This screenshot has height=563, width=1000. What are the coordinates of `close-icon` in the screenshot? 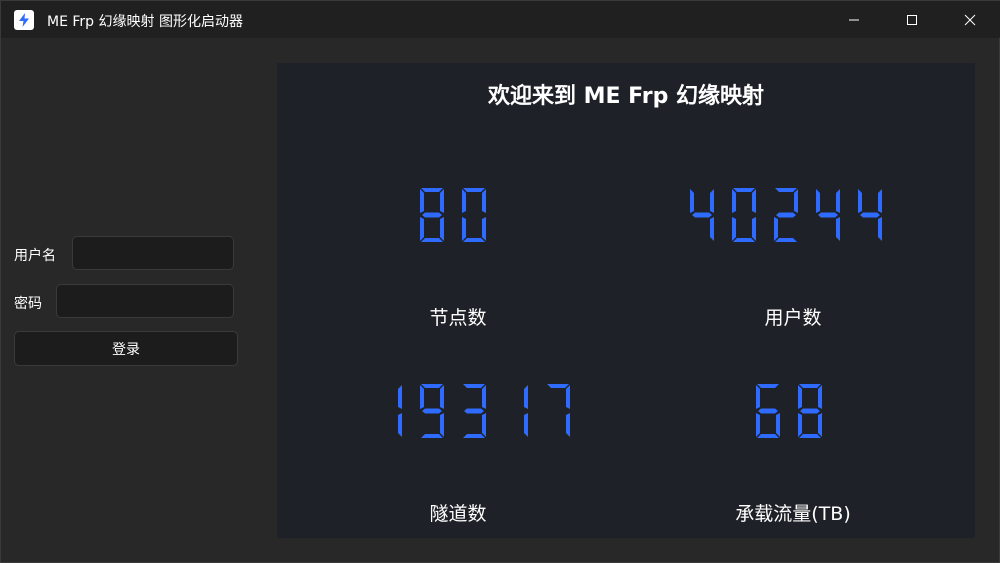 It's located at (970, 19).